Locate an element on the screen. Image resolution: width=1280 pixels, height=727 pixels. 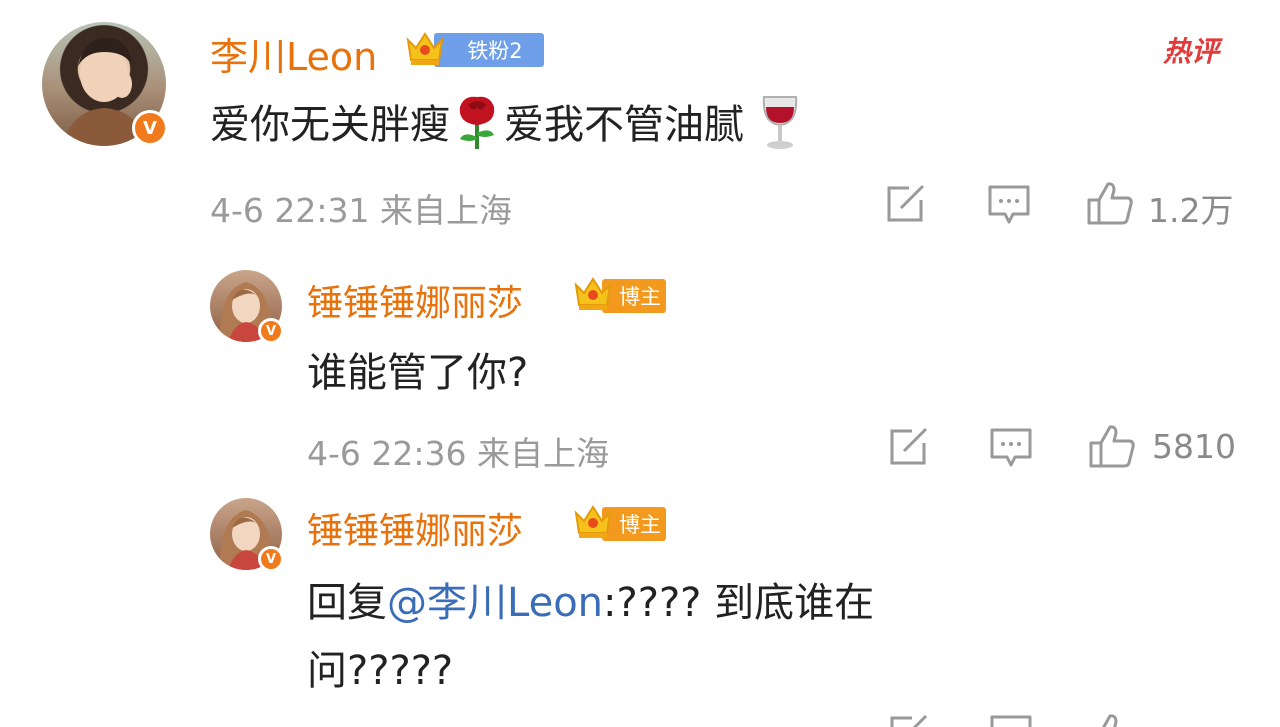
reply-text-line2: 问????? is located at coordinates (380, 671).